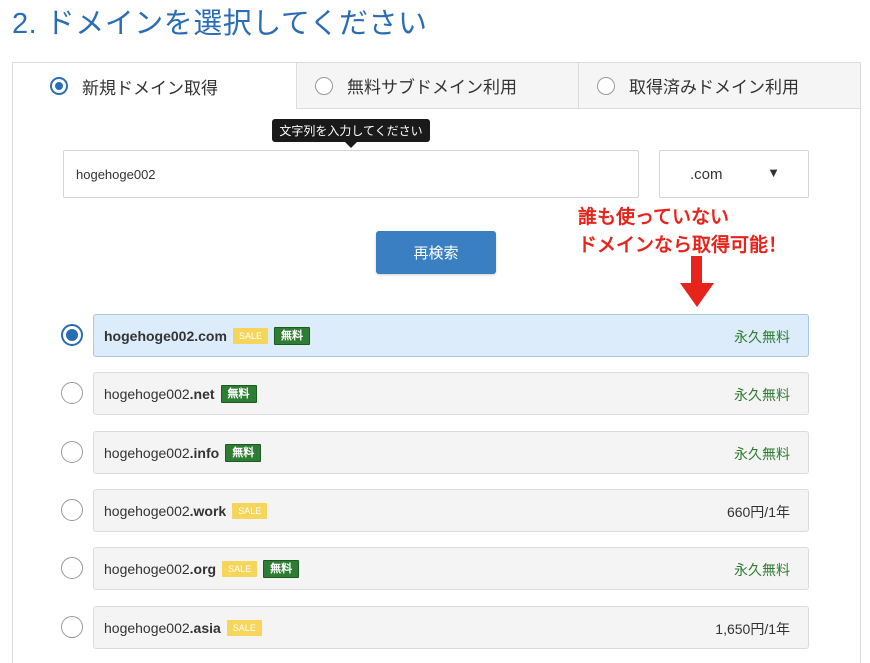 Image resolution: width=870 pixels, height=663 pixels. What do you see at coordinates (451, 510) in the screenshot?
I see `domain-result-box: hogehoge002.work SALE 660円/1年` at bounding box center [451, 510].